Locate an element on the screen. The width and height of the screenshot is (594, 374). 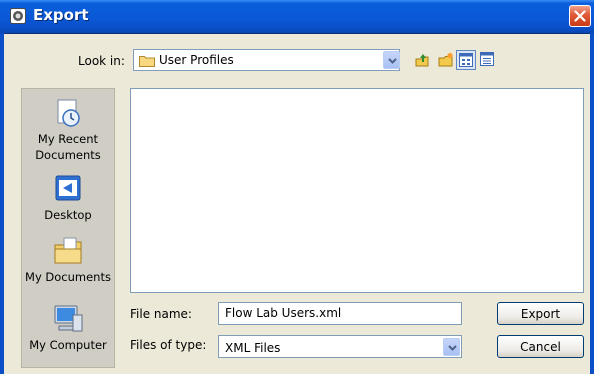
details-view-button is located at coordinates (488, 60).